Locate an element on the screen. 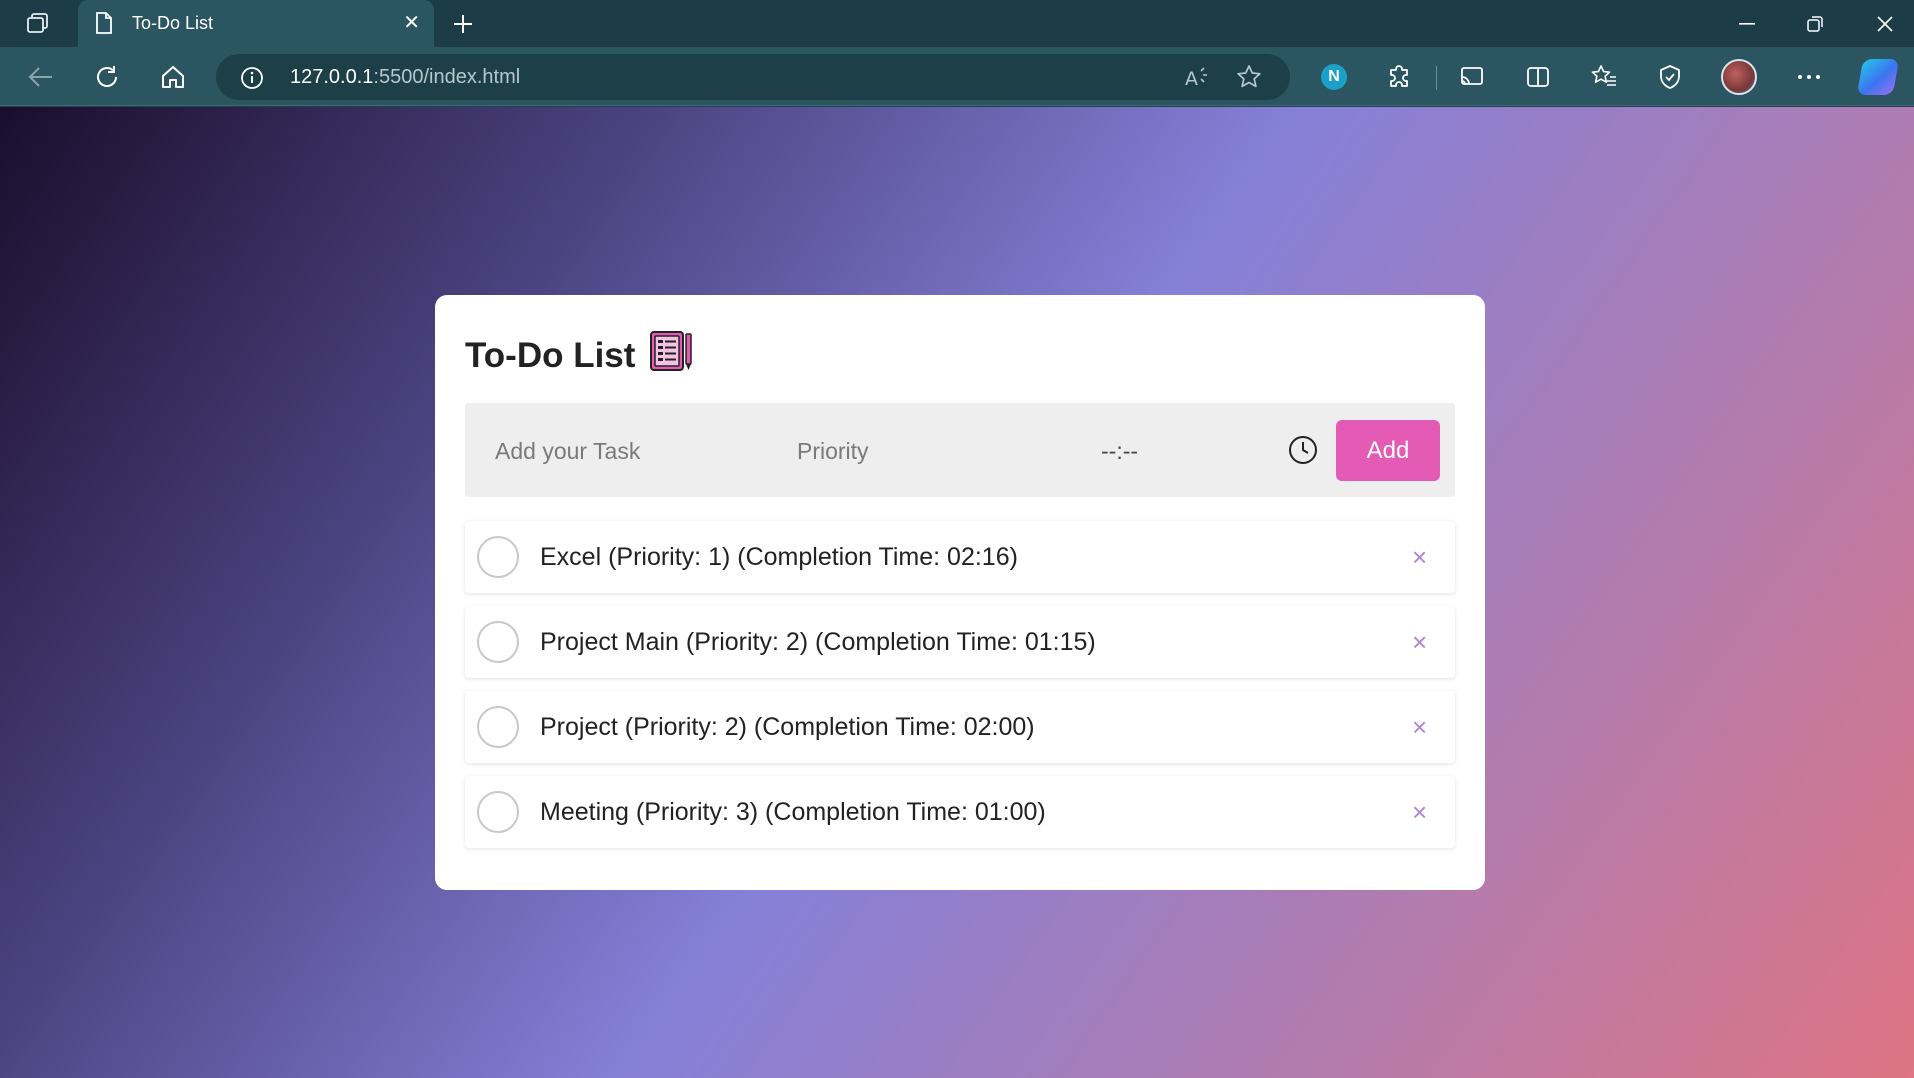 The image size is (1914, 1078). cast-icon is located at coordinates (1472, 77).